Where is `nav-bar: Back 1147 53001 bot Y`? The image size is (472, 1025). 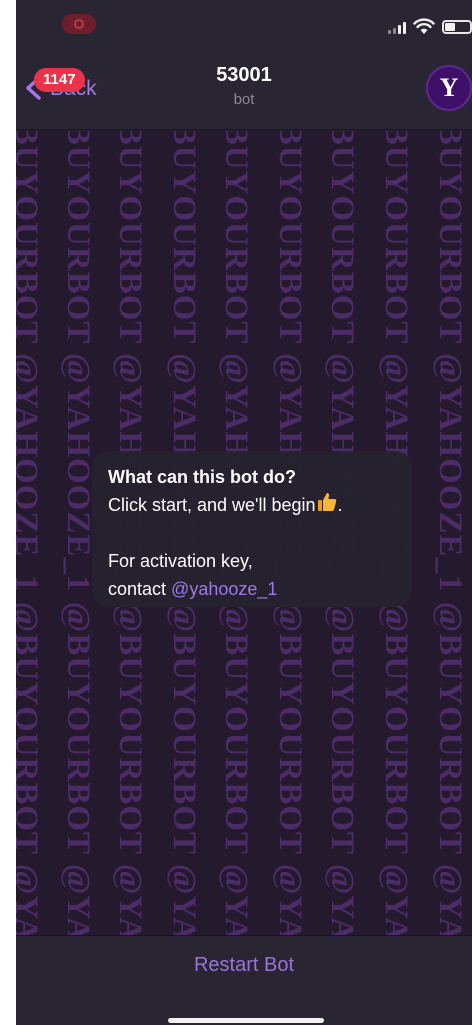 nav-bar: Back 1147 53001 bot Y is located at coordinates (244, 90).